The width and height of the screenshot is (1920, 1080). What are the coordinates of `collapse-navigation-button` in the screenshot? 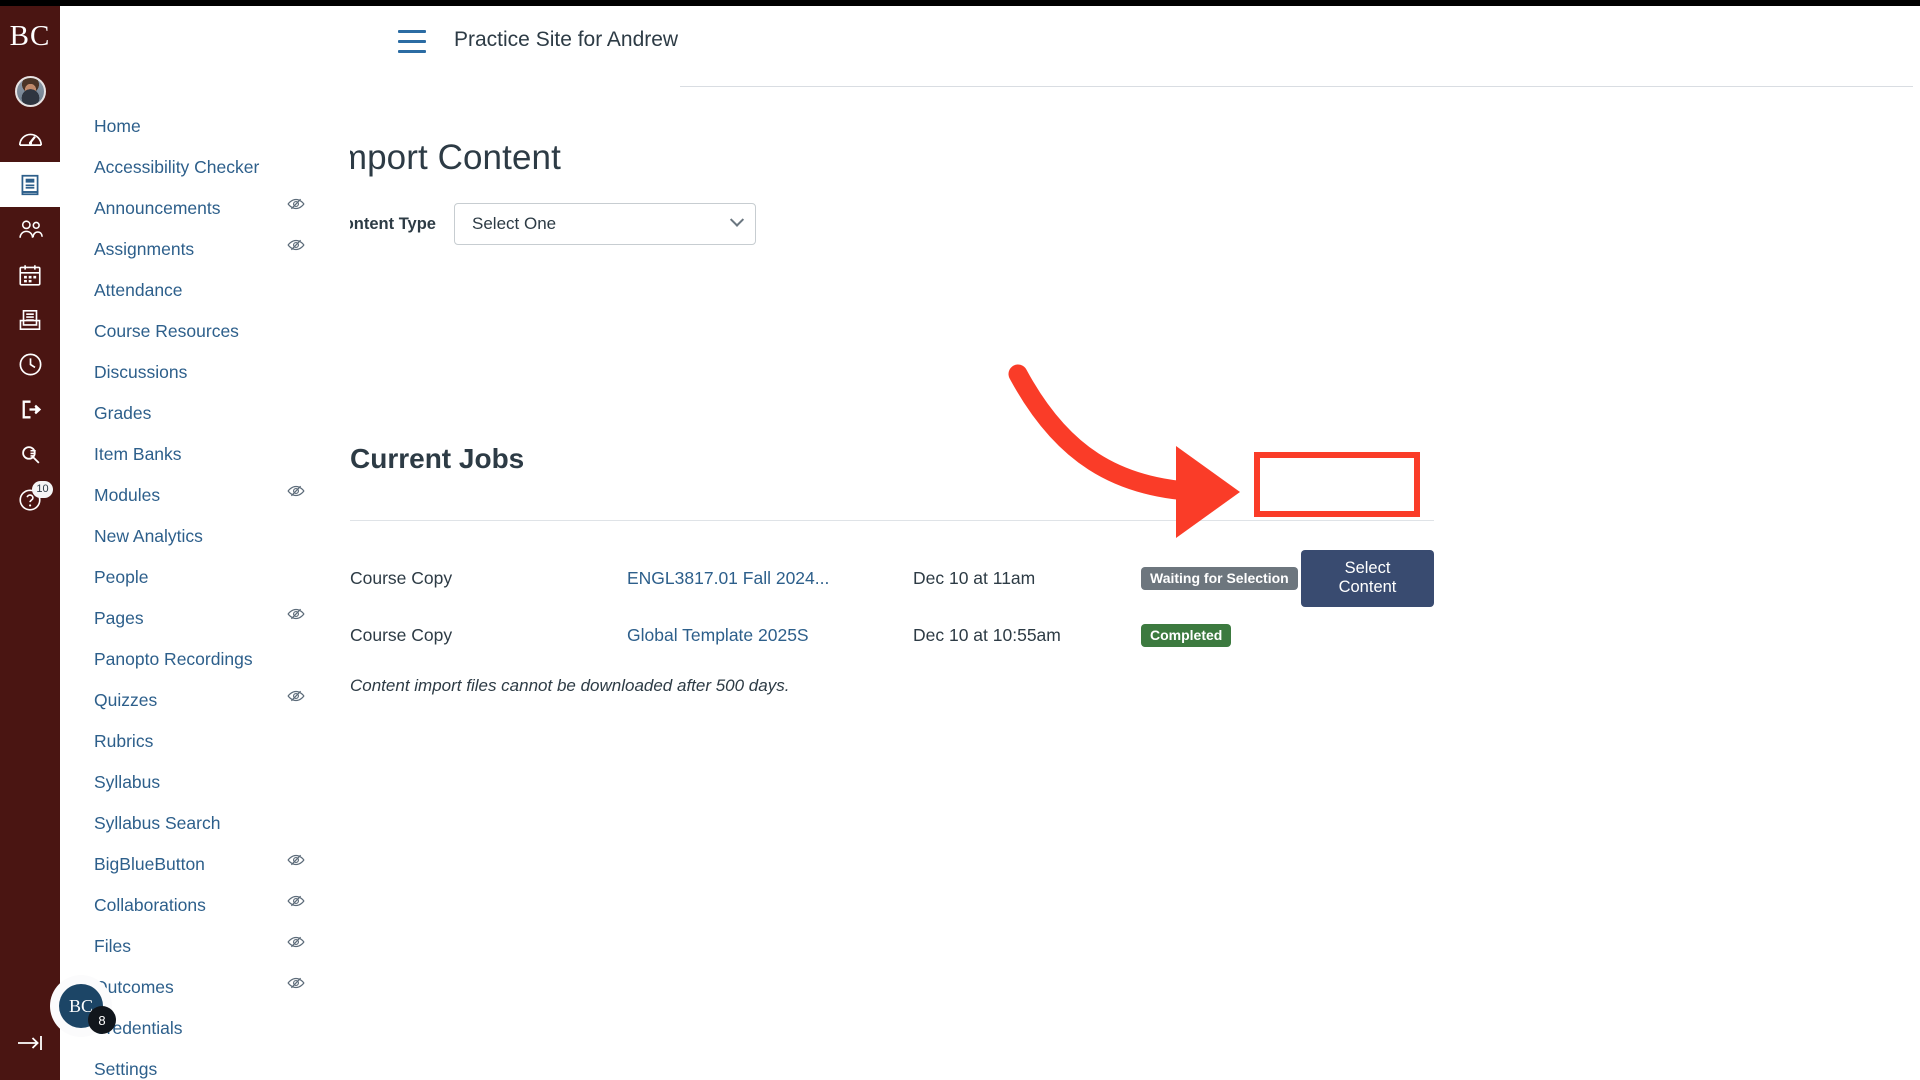 It's located at (30, 1045).